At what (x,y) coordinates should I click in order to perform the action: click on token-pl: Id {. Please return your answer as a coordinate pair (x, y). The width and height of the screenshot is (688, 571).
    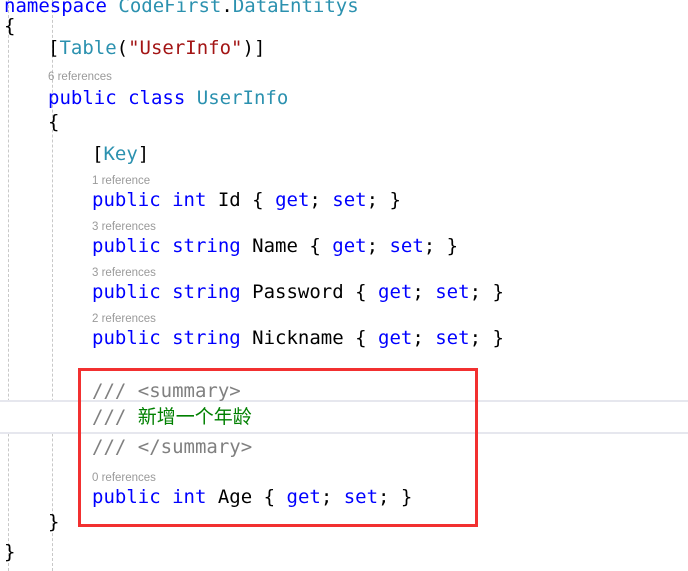
    Looking at the image, I should click on (241, 200).